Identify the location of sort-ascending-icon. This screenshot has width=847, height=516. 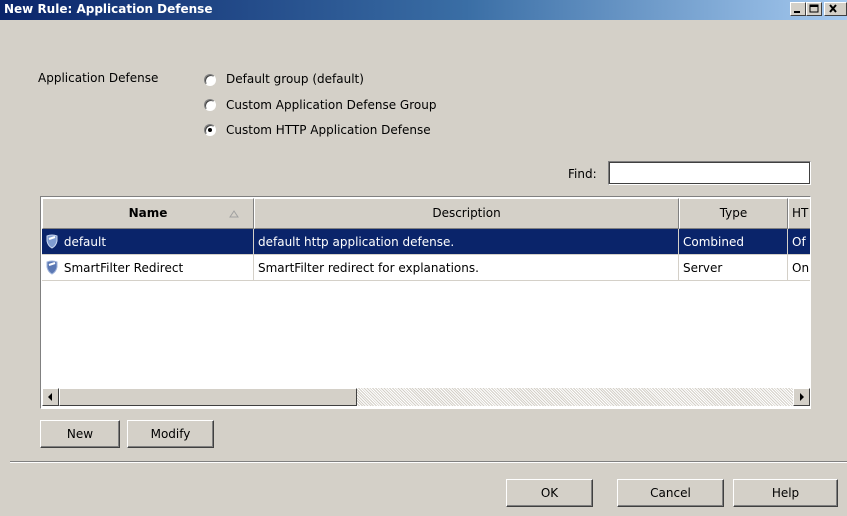
(234, 214).